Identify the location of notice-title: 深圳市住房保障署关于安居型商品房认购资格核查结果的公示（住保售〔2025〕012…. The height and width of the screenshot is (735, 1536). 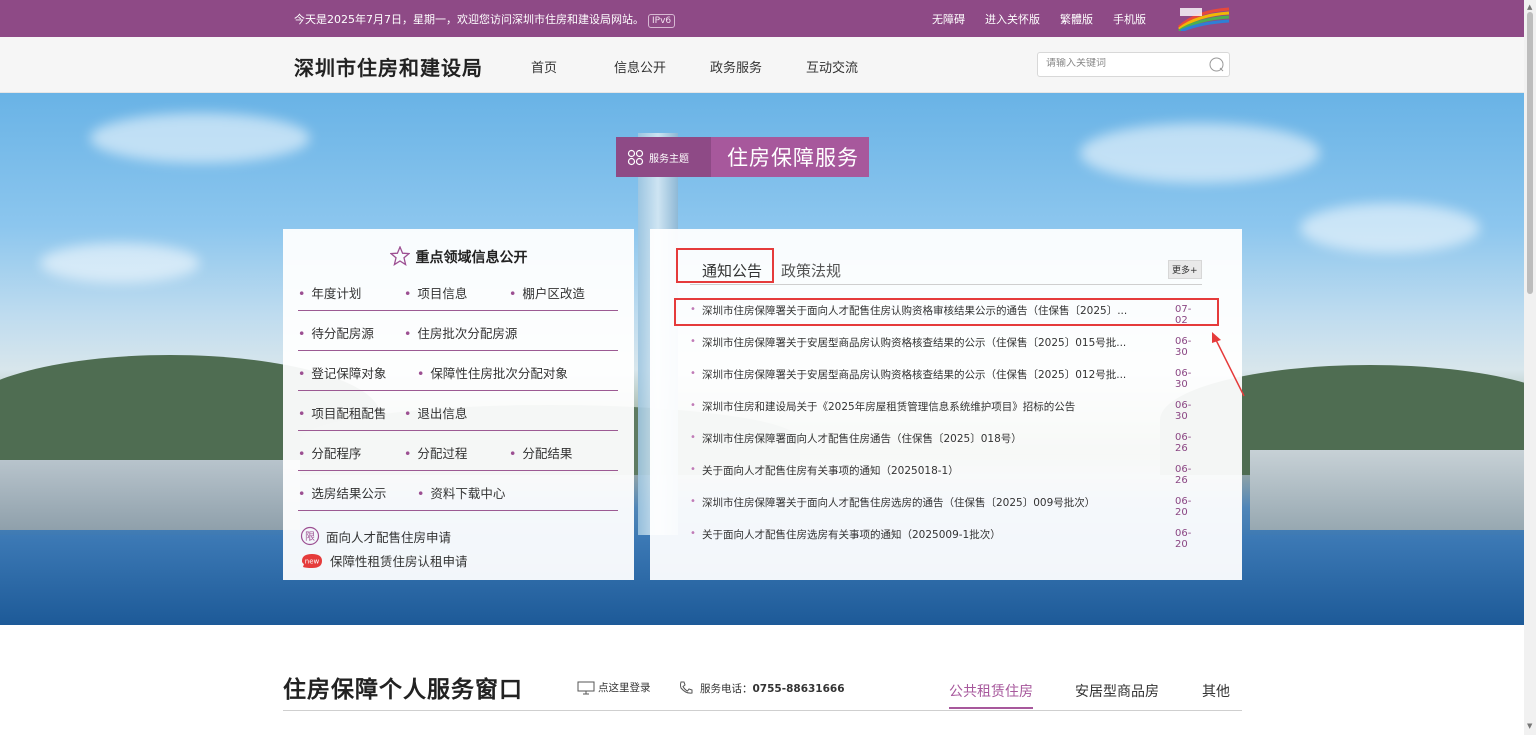
(927, 374).